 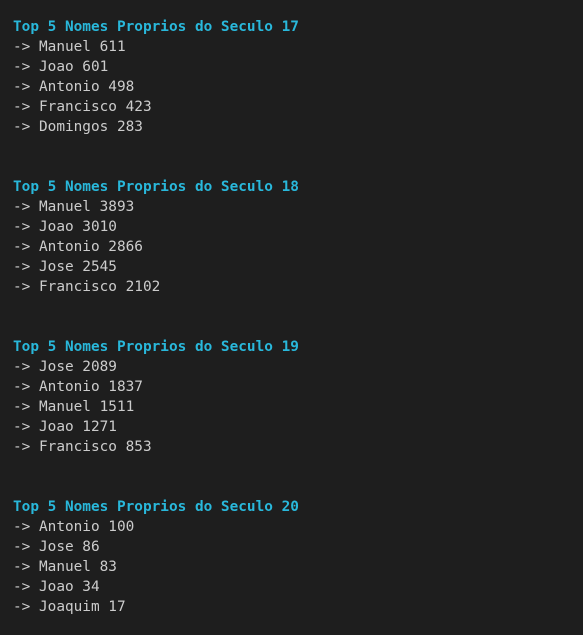 I want to click on section-heading: Top 5 Nomes Proprios do Seculo 19, so click(x=156, y=347).